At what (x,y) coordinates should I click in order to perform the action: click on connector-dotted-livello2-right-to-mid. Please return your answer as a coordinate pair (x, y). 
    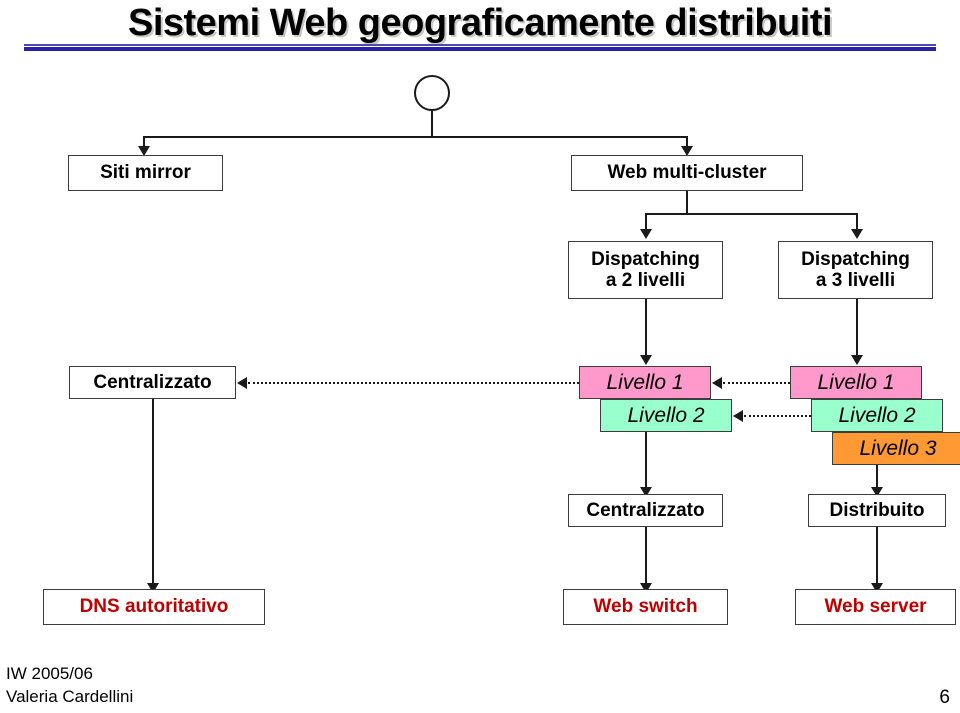
    Looking at the image, I should click on (777, 416).